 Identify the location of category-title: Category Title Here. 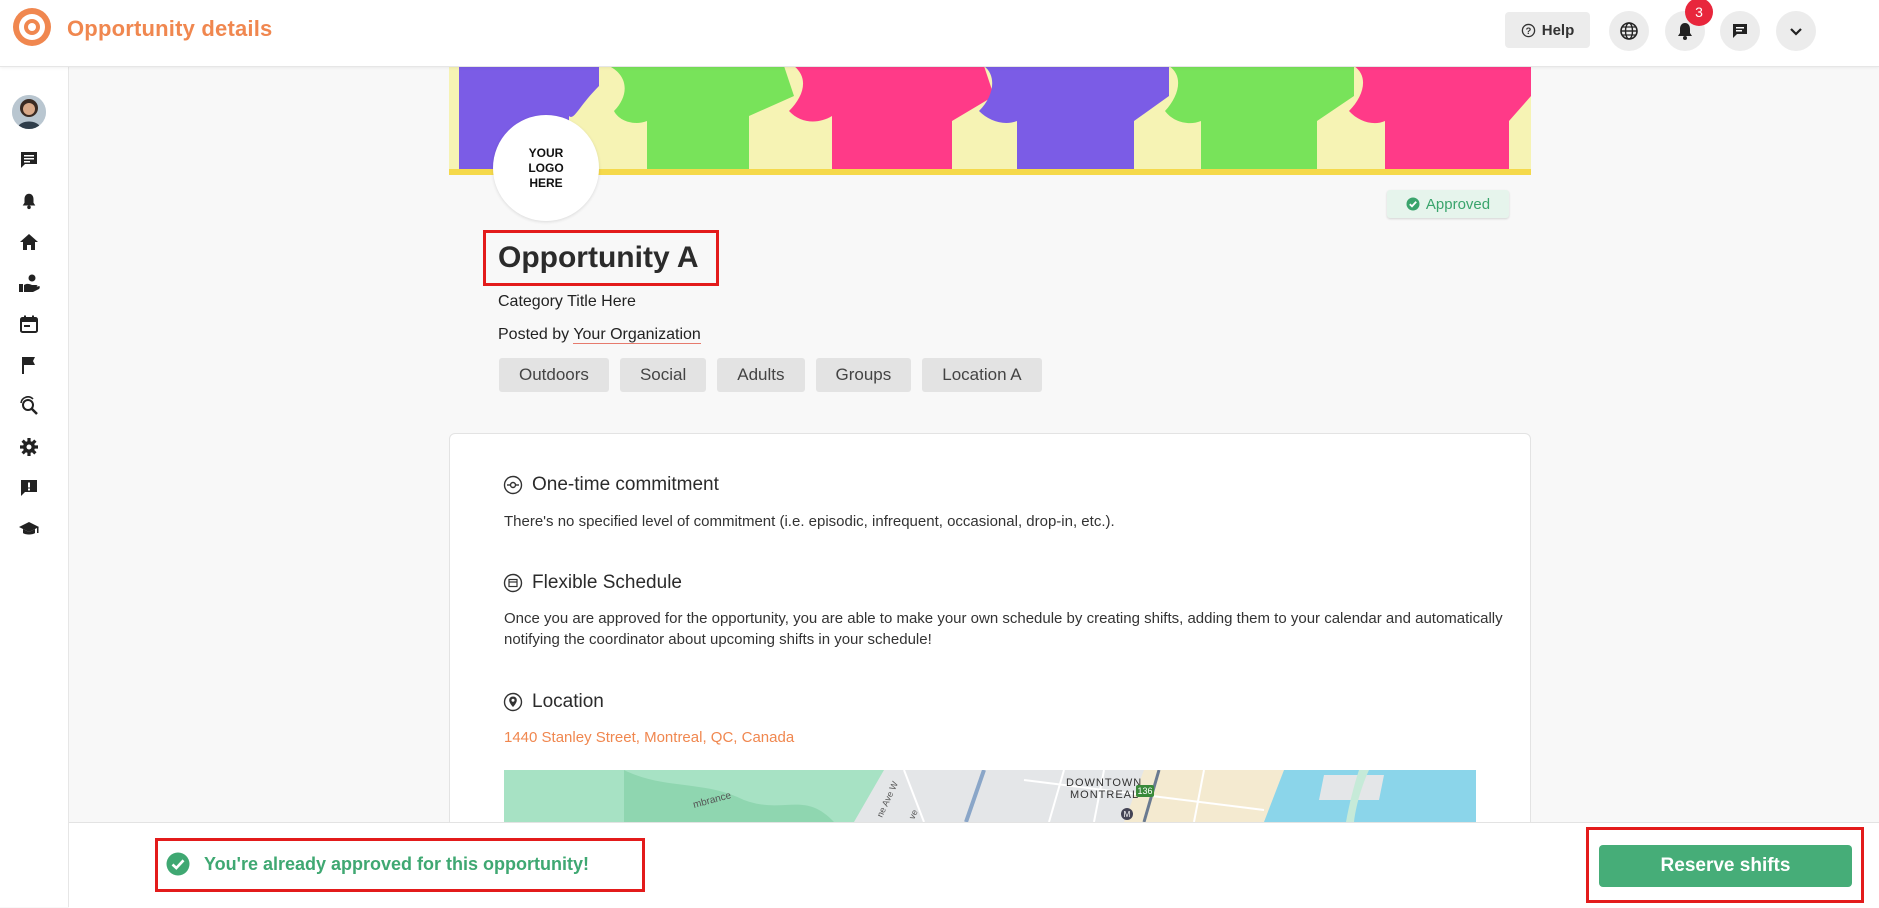
(567, 301).